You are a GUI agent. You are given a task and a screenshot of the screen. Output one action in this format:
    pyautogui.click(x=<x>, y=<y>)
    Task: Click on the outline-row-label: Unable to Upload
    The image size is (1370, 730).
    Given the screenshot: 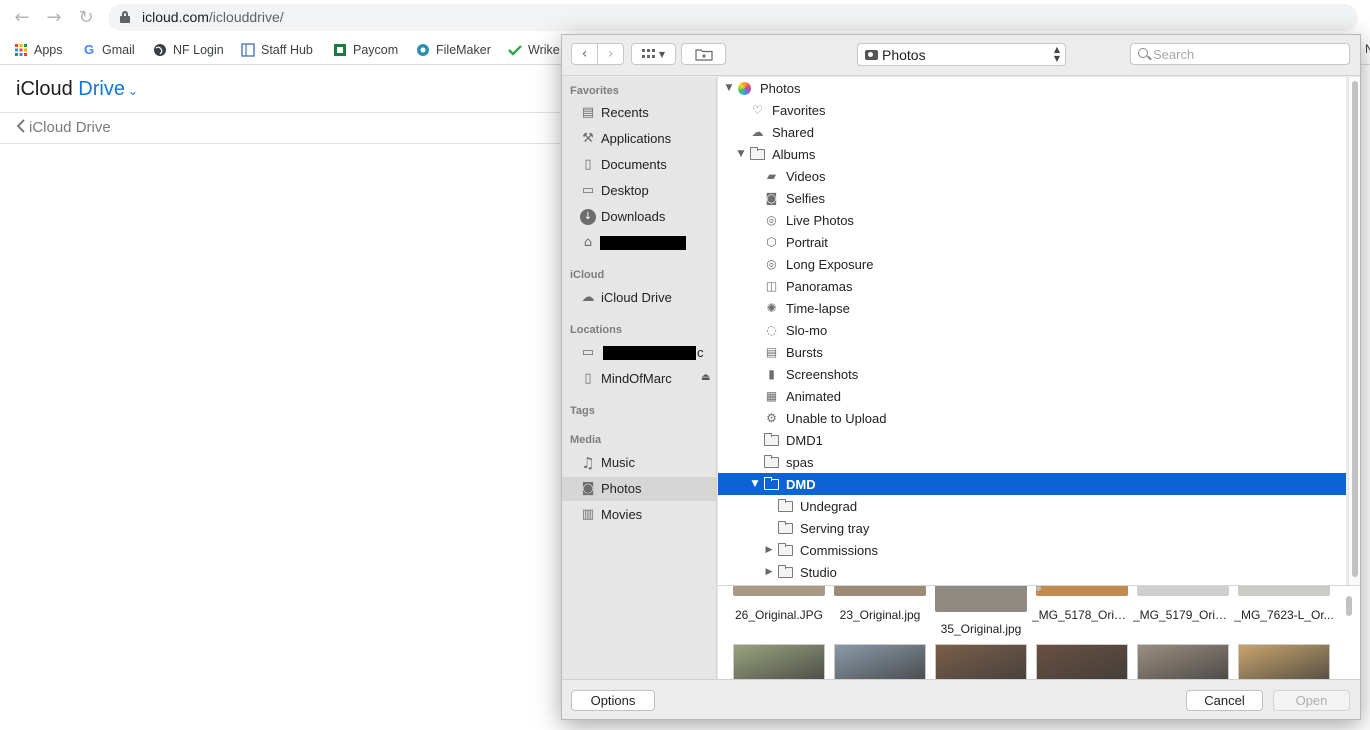 What is the action you would take?
    pyautogui.click(x=836, y=418)
    